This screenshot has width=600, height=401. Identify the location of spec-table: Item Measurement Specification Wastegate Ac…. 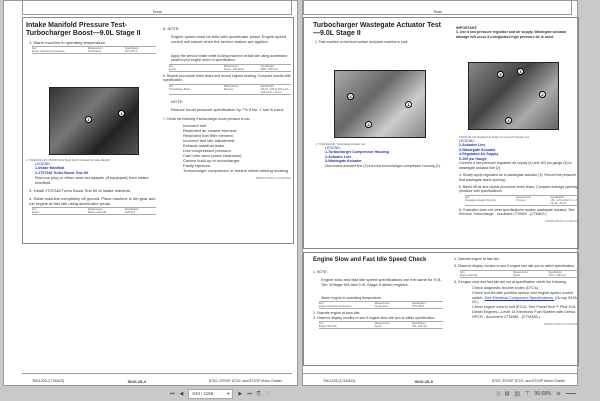
(522, 200).